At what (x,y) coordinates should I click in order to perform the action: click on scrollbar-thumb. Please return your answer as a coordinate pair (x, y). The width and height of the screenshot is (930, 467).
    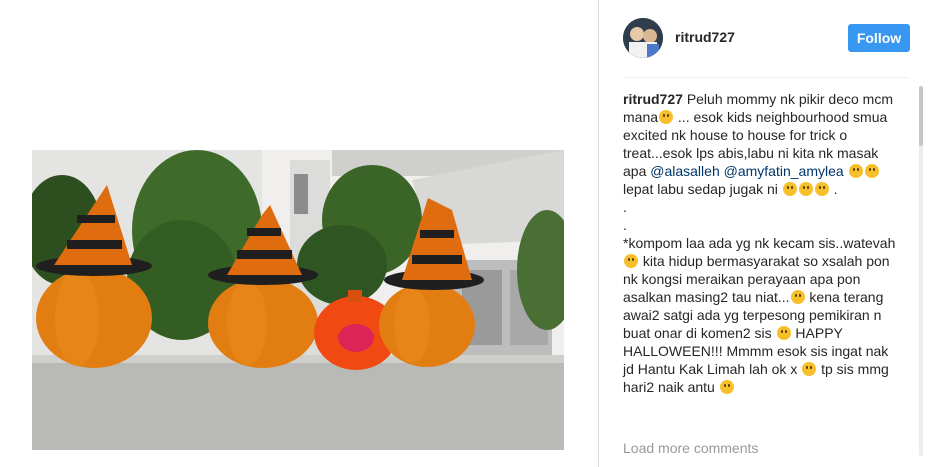
    Looking at the image, I should click on (921, 116).